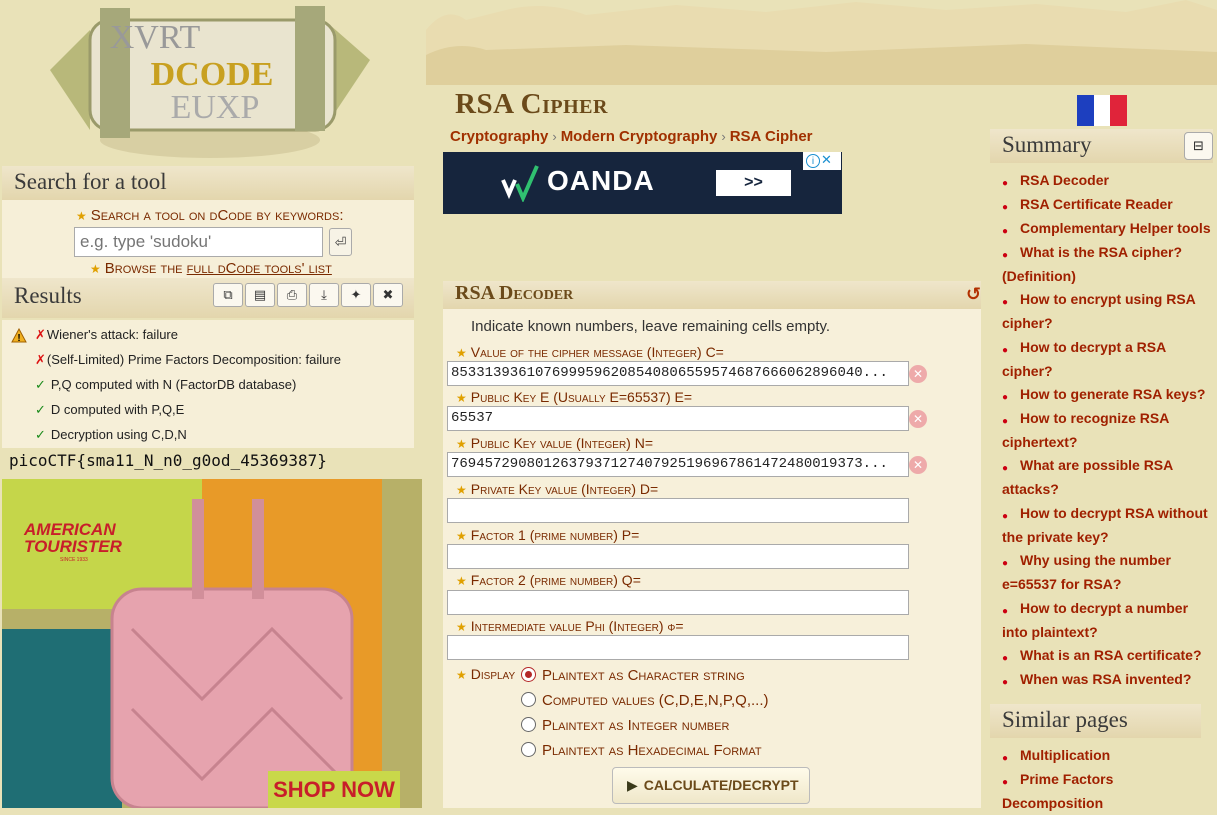 The image size is (1217, 815). Describe the element at coordinates (324, 295) in the screenshot. I see `download-button: ⤓` at that location.